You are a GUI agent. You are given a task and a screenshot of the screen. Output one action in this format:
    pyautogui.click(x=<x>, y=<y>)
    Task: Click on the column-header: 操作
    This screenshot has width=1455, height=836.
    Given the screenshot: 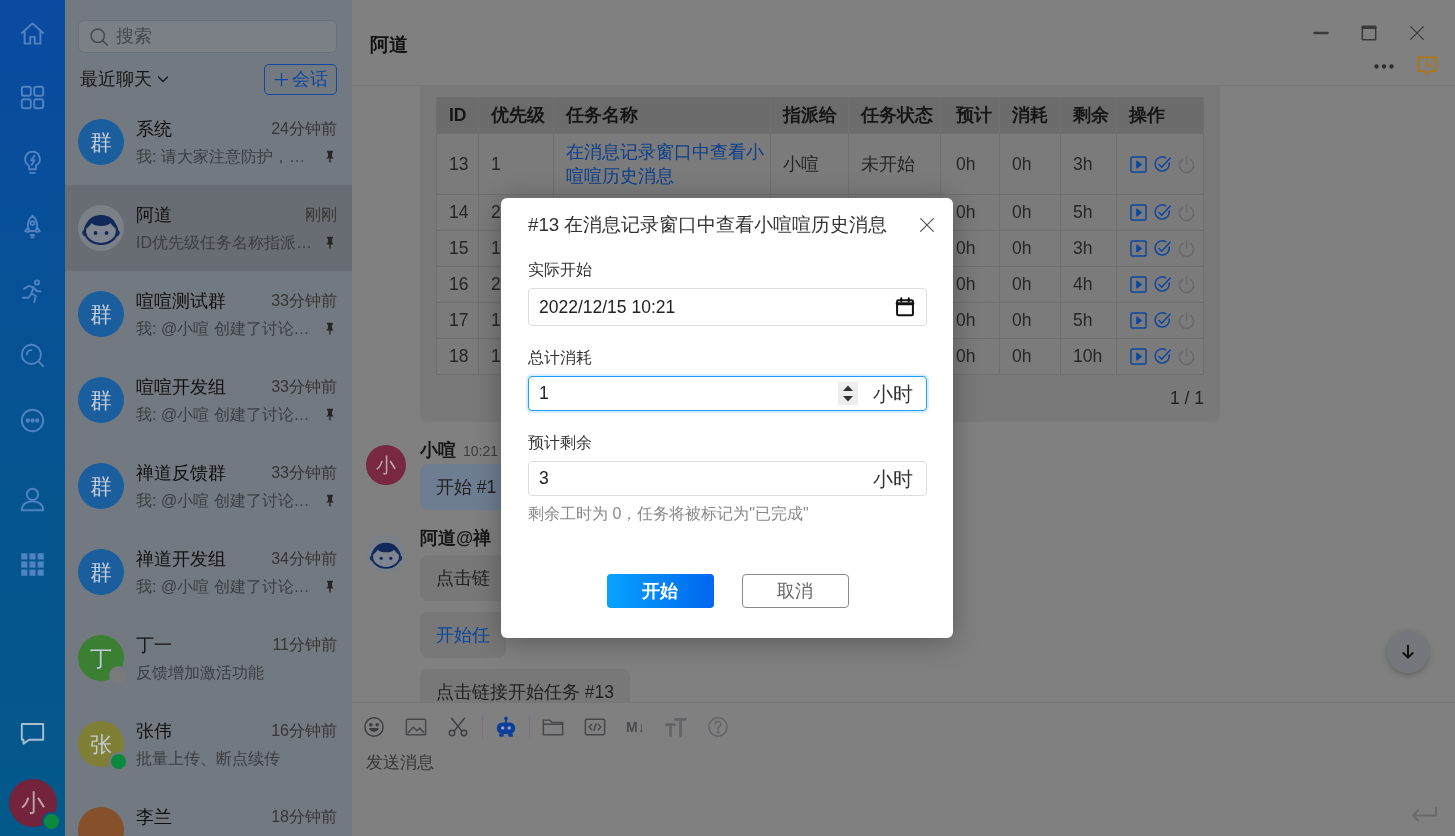 What is the action you would take?
    pyautogui.click(x=1160, y=115)
    